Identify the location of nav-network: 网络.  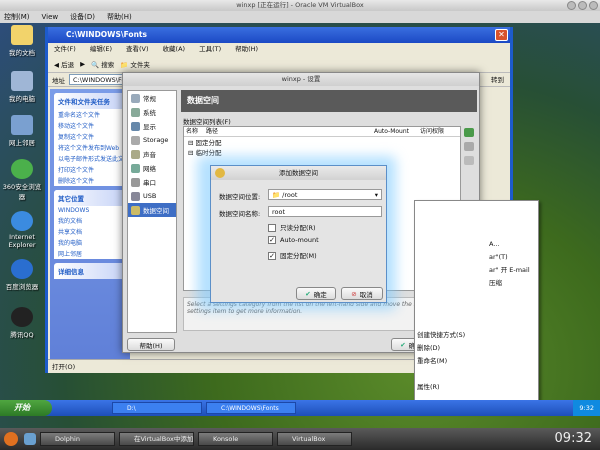
(152, 168).